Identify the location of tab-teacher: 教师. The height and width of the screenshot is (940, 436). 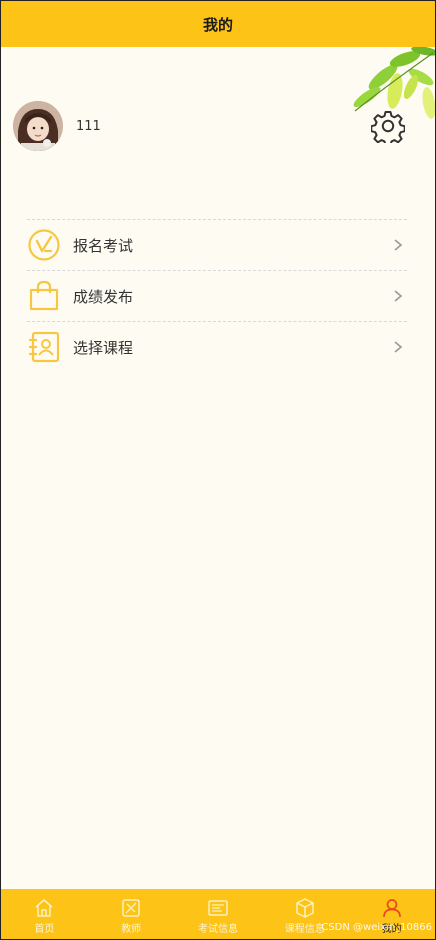
(131, 914).